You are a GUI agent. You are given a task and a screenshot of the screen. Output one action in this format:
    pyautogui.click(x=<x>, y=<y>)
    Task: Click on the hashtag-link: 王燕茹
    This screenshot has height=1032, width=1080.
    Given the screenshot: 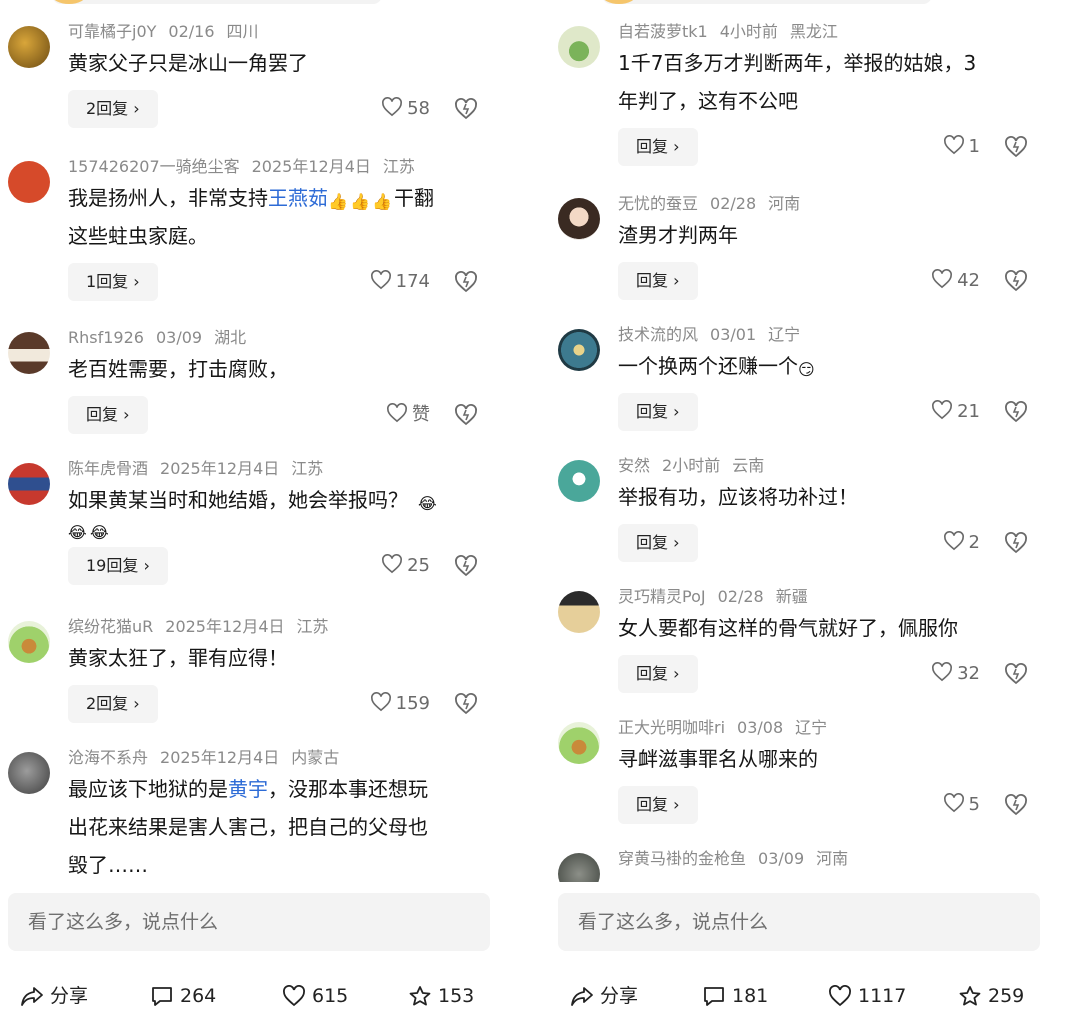 What is the action you would take?
    pyautogui.click(x=298, y=198)
    